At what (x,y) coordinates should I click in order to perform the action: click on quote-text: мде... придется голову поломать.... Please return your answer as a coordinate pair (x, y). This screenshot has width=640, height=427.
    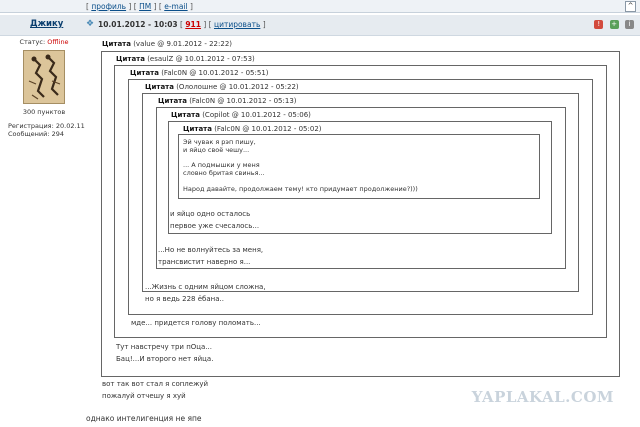
    Looking at the image, I should click on (196, 323).